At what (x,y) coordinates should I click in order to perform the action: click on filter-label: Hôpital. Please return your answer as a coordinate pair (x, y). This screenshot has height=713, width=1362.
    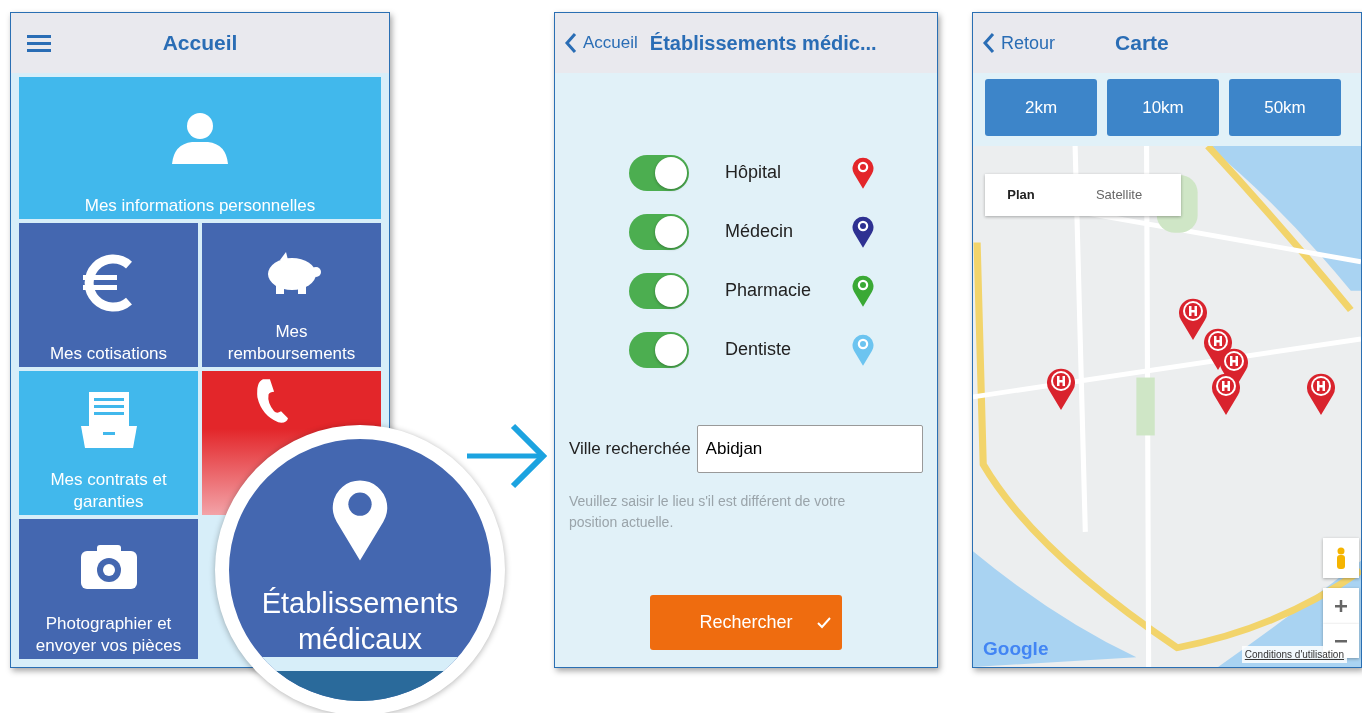
    Looking at the image, I should click on (754, 172).